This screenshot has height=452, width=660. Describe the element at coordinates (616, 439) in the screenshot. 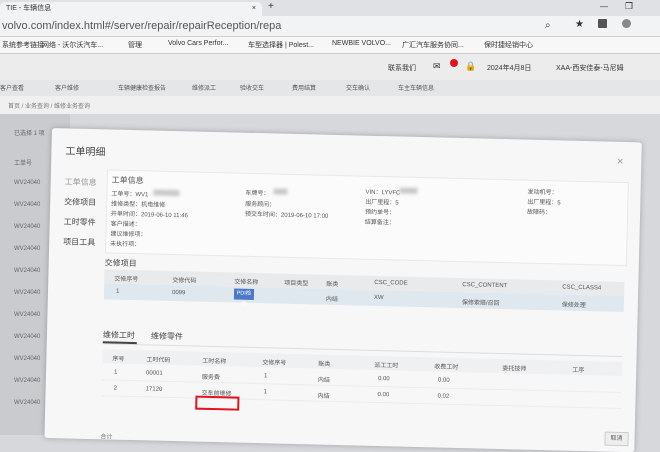

I see `cancel-button: 取消` at that location.